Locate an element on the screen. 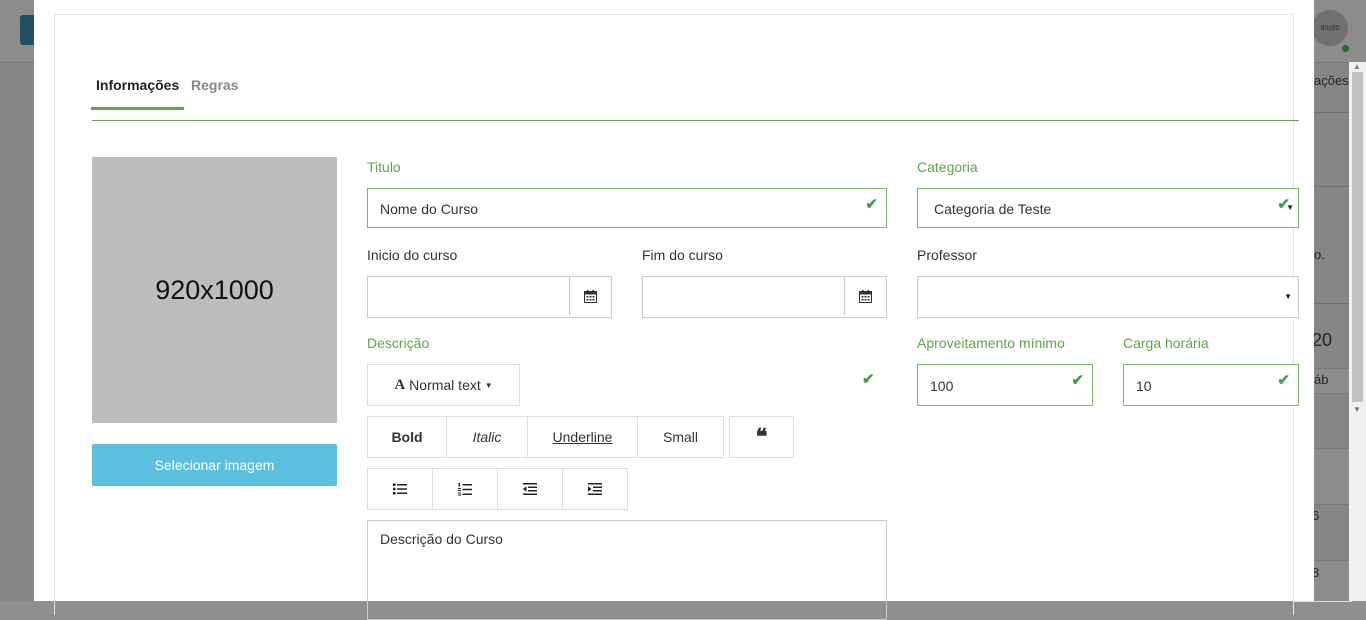 The image size is (1366, 620). numbered-list-button is located at coordinates (465, 489).